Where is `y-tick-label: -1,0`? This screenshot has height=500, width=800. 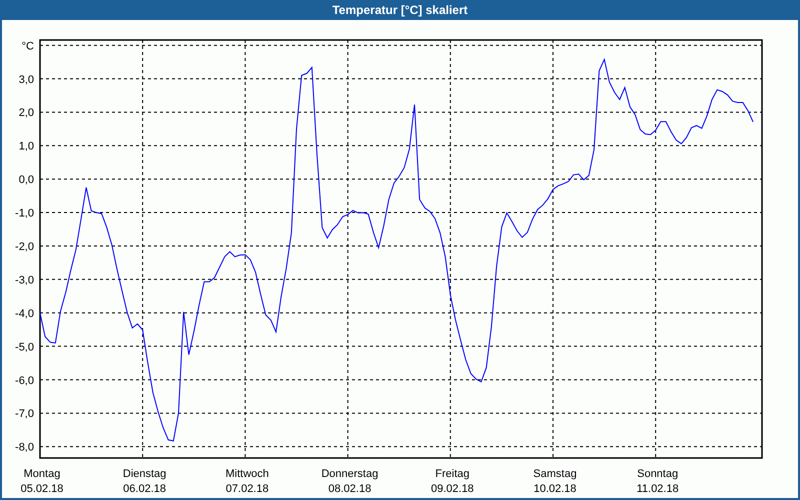 y-tick-label: -1,0 is located at coordinates (24, 214).